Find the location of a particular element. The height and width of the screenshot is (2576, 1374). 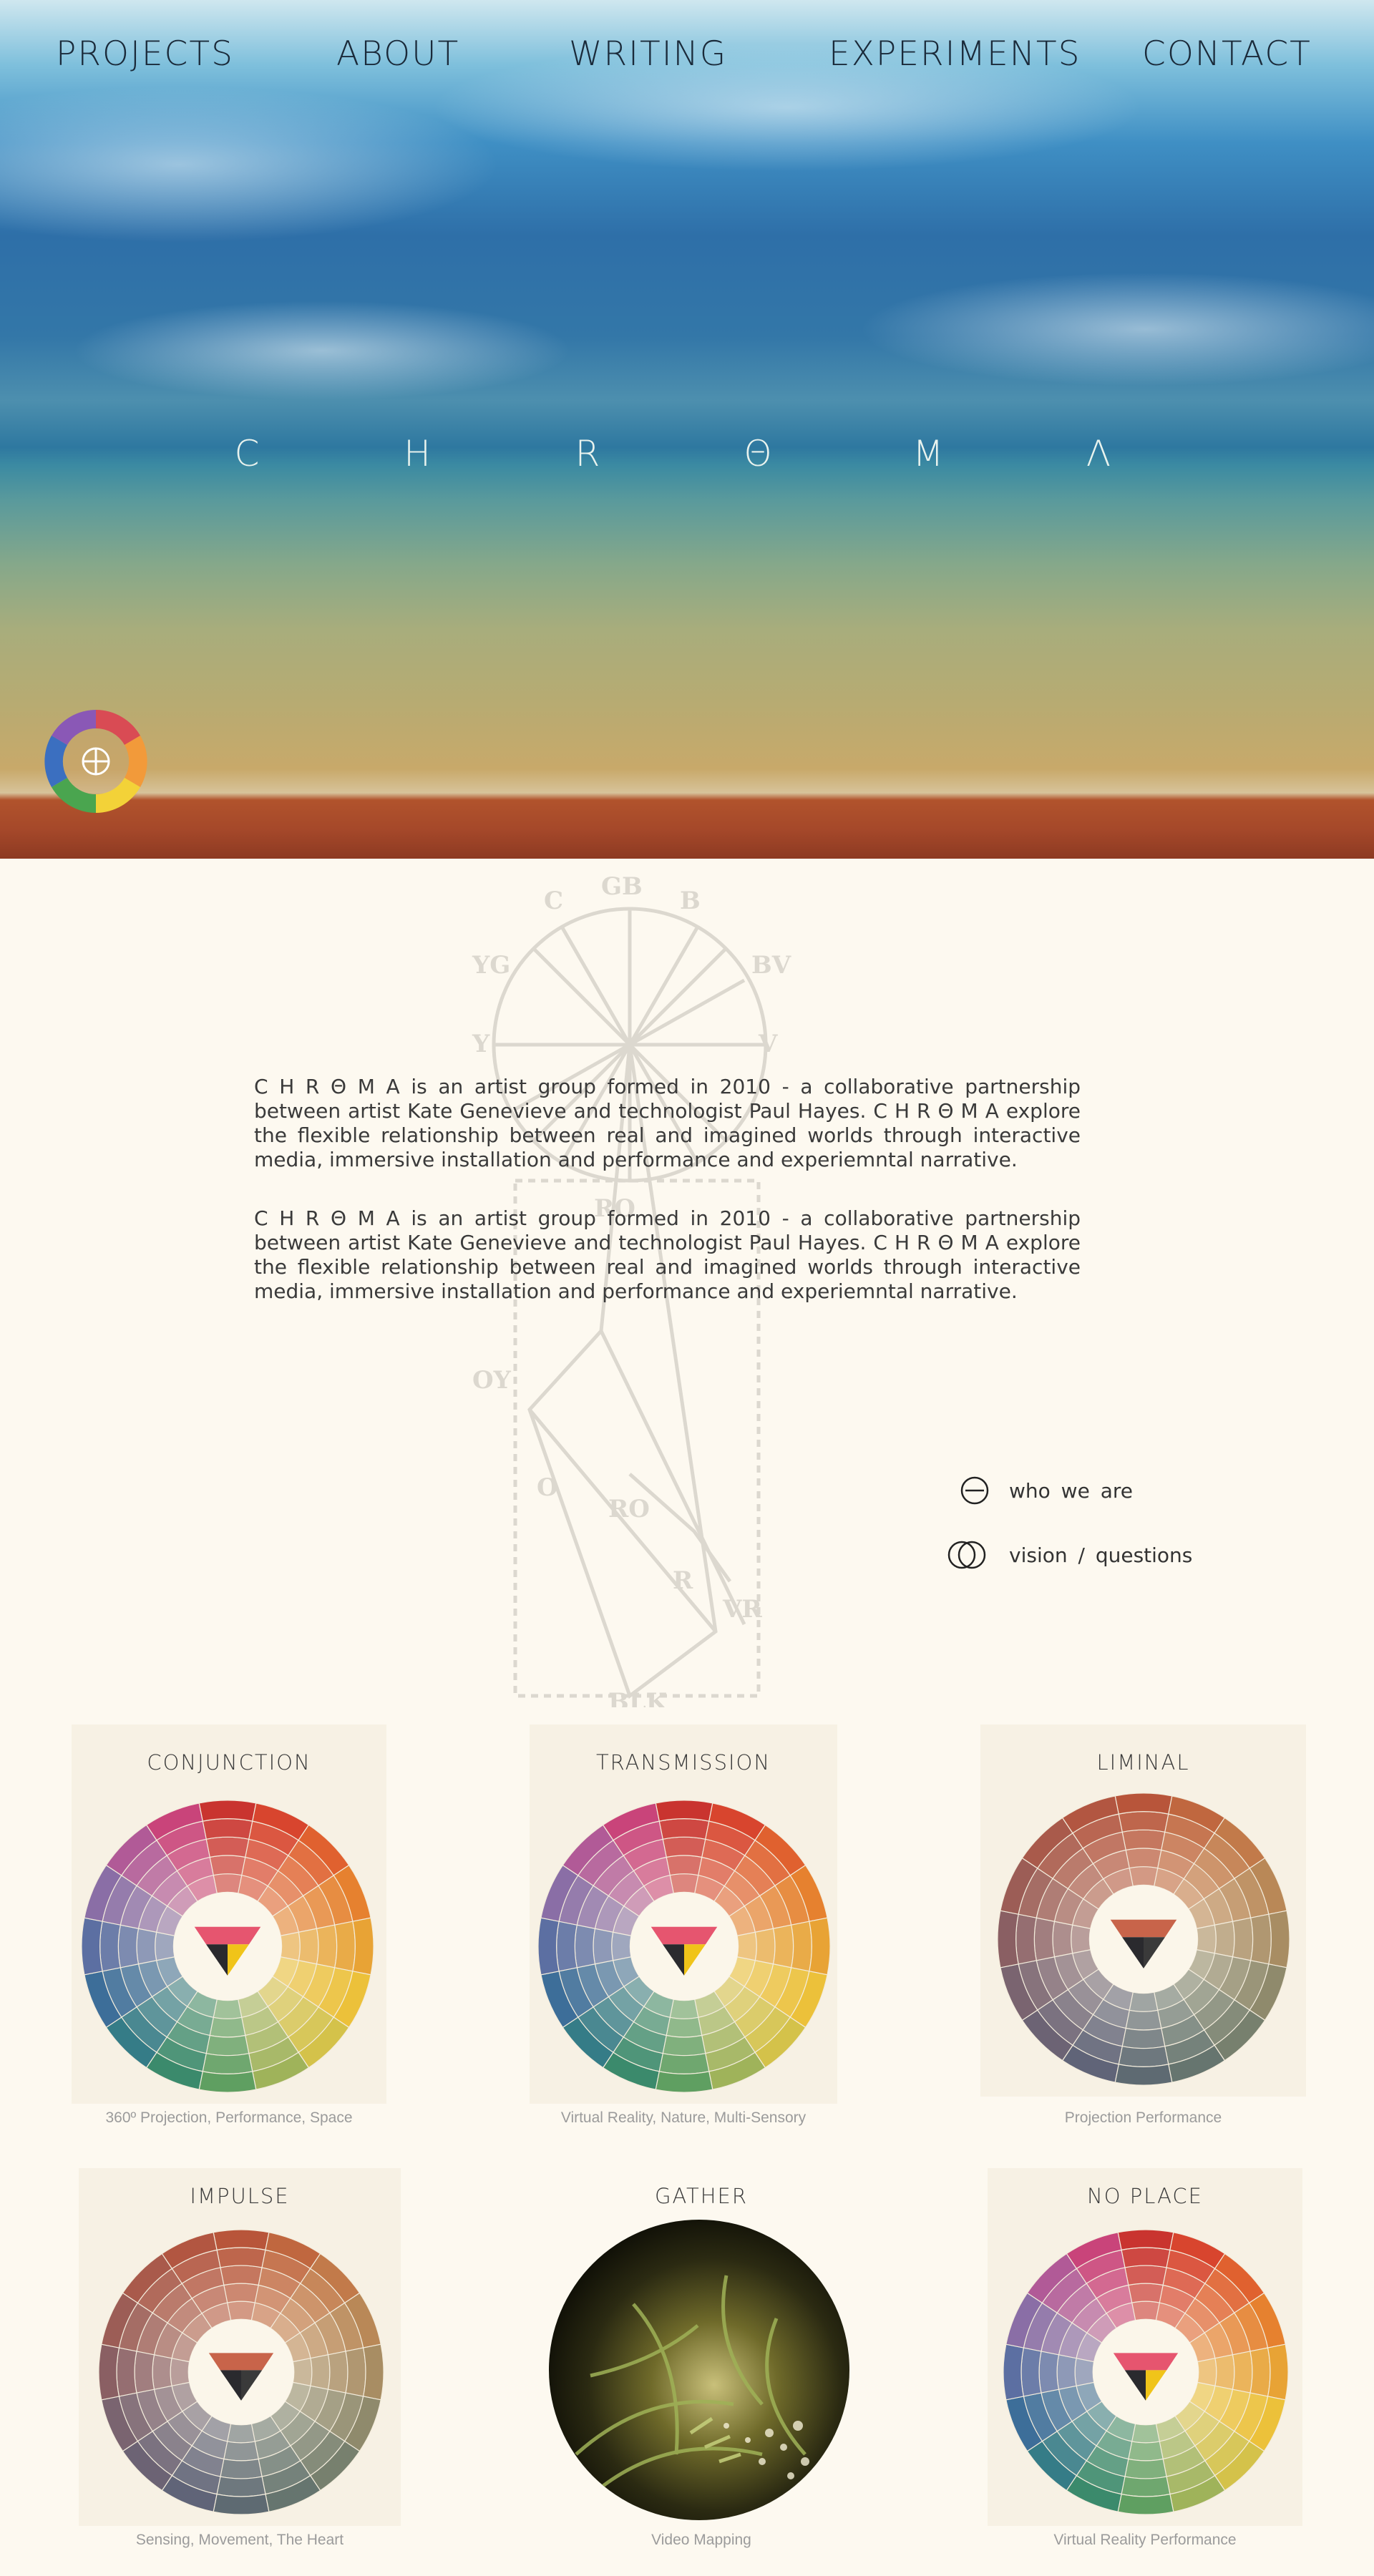

svg-text: GB is located at coordinates (622, 887).